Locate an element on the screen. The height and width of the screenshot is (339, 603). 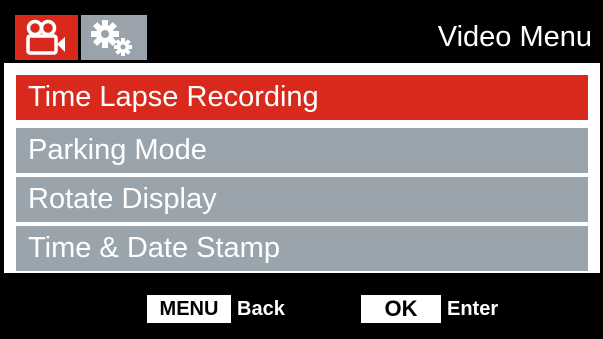
menu-item-time-date-stamp: Time & Date Stamp is located at coordinates (302, 248).